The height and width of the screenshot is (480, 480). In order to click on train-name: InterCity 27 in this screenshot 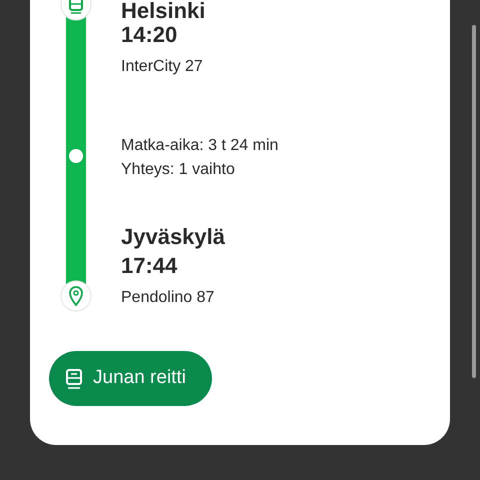, I will do `click(162, 67)`.